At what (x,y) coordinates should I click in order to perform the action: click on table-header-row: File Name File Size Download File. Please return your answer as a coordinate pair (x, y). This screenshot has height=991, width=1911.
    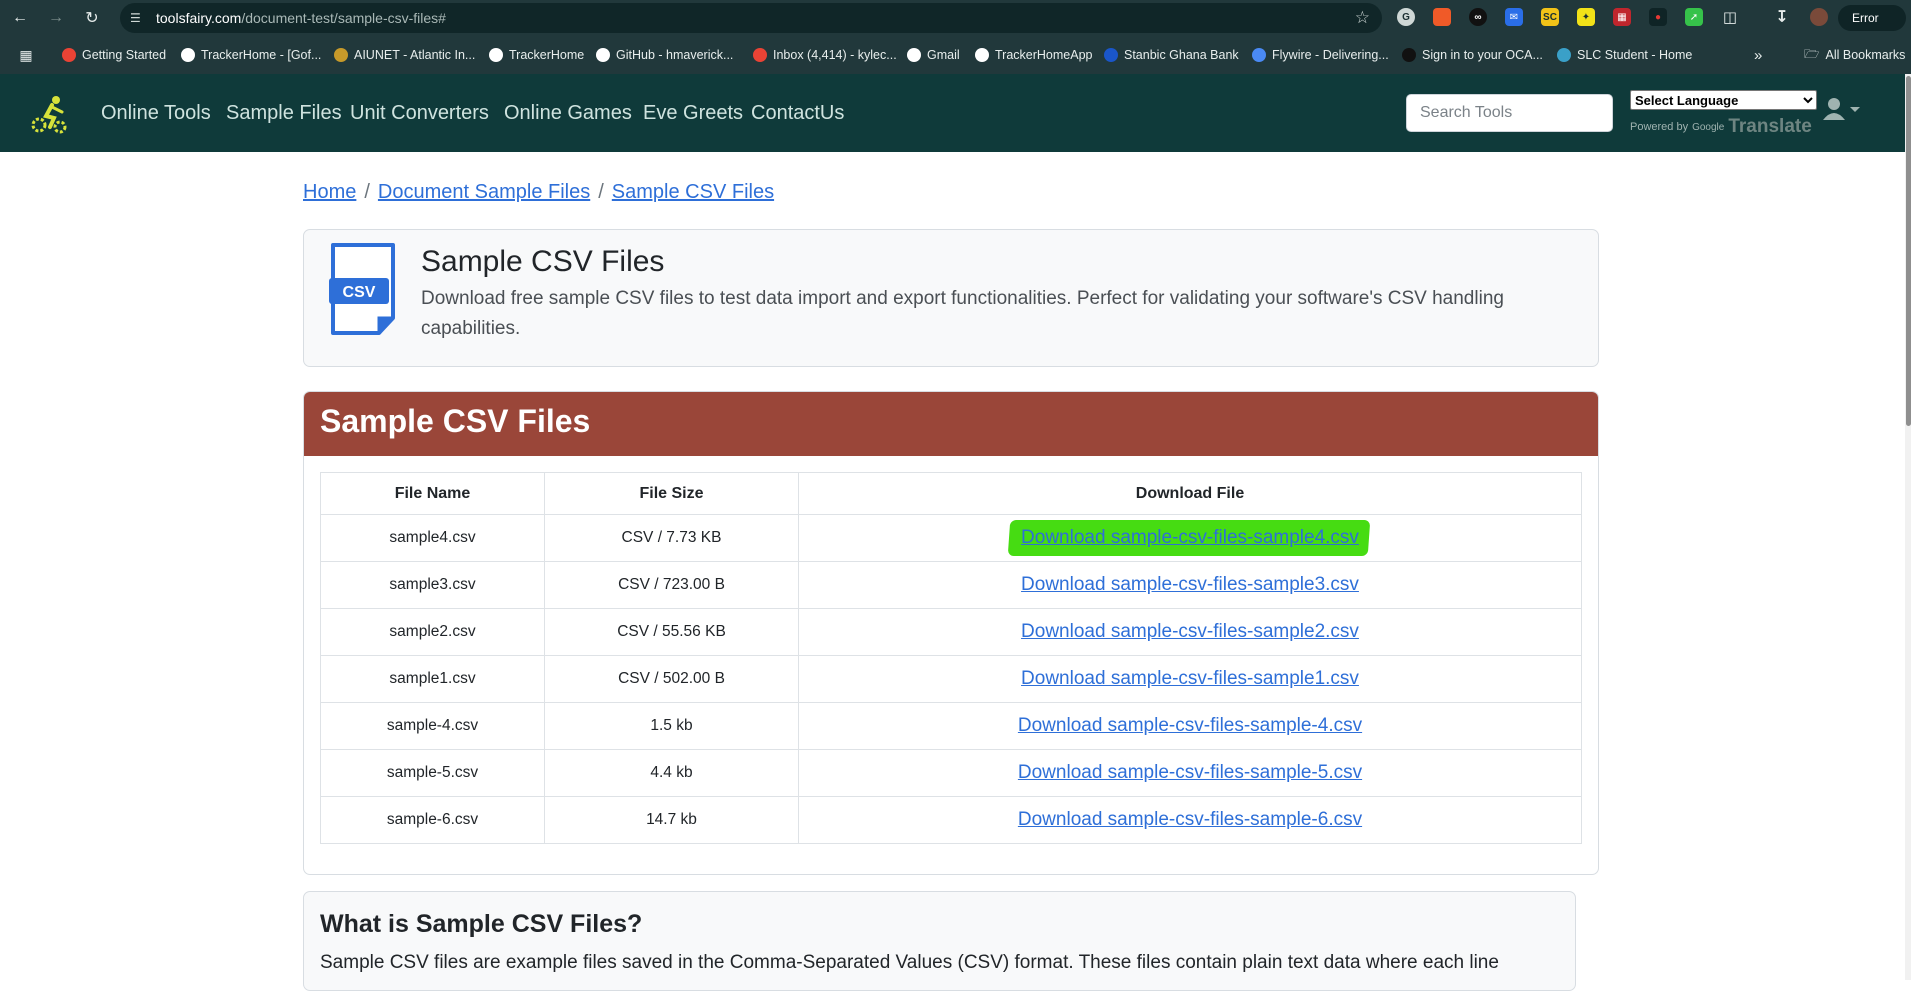
    Looking at the image, I should click on (951, 493).